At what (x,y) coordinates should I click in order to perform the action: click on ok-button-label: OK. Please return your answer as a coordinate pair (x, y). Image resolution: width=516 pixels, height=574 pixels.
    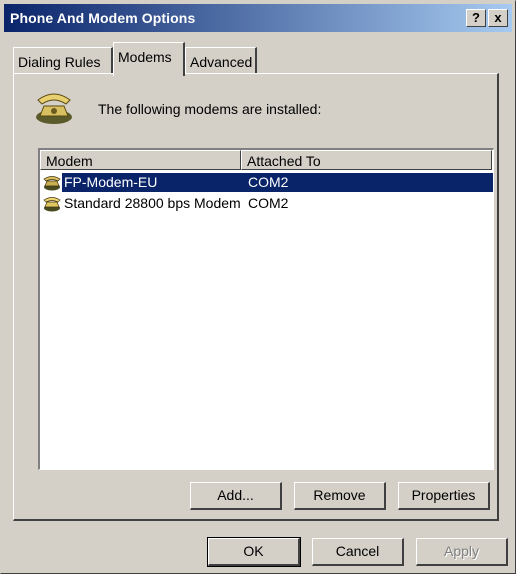
    Looking at the image, I should click on (253, 551).